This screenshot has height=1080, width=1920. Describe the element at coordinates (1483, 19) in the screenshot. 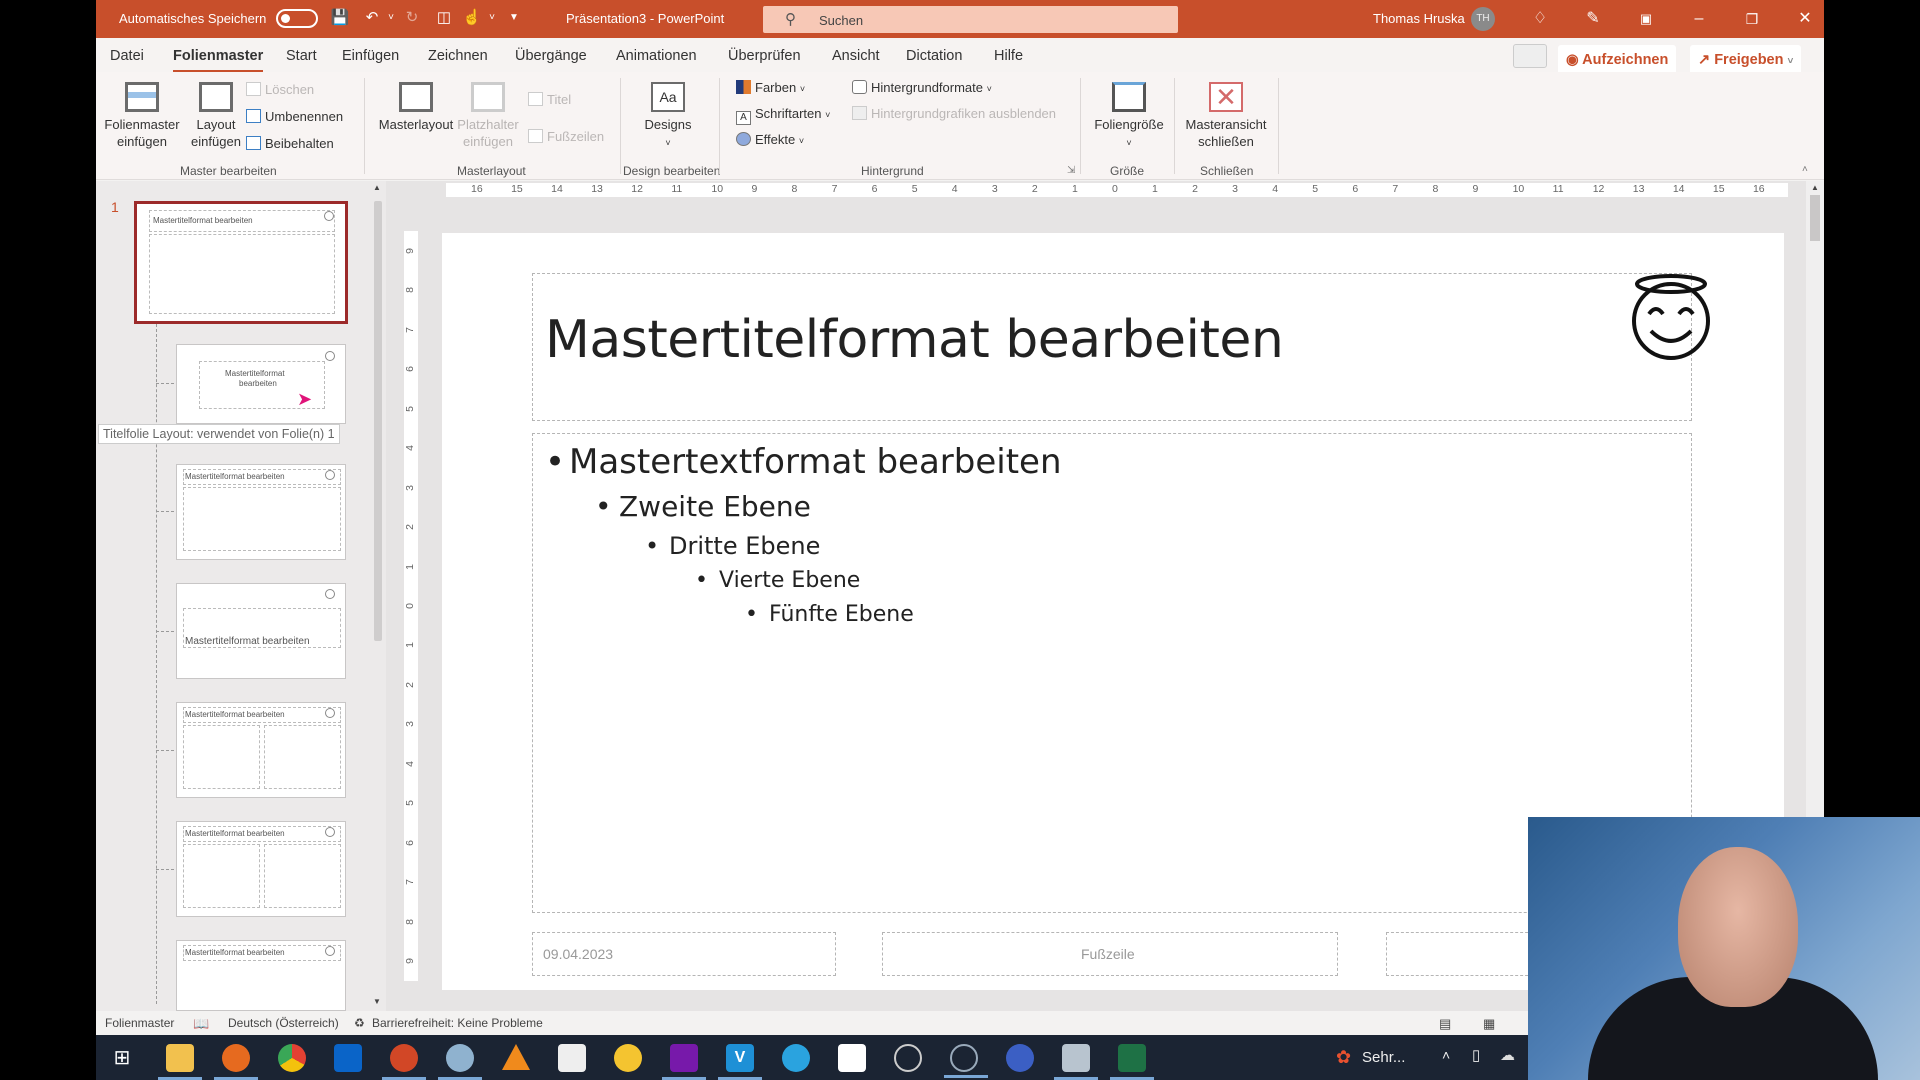

I see `avatar: TH` at that location.